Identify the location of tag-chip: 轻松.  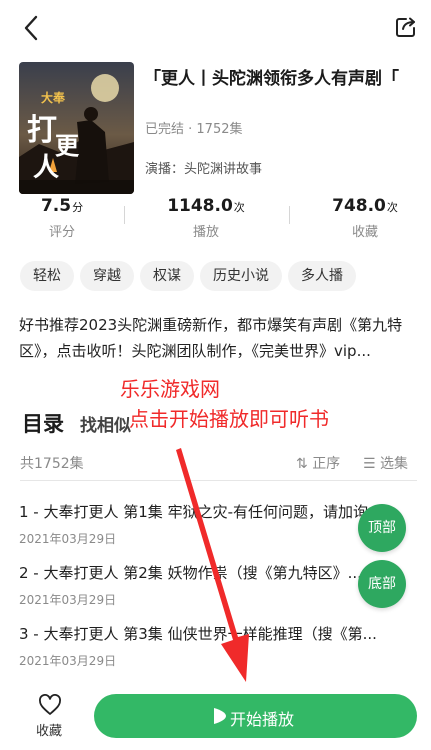
(47, 276).